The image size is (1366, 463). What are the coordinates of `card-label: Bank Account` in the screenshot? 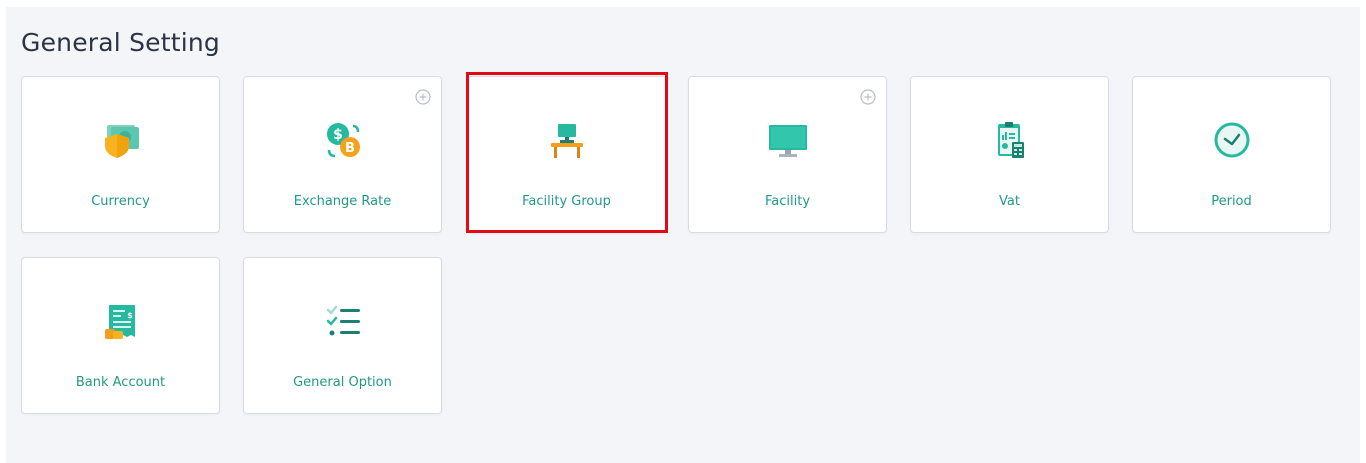 It's located at (120, 382).